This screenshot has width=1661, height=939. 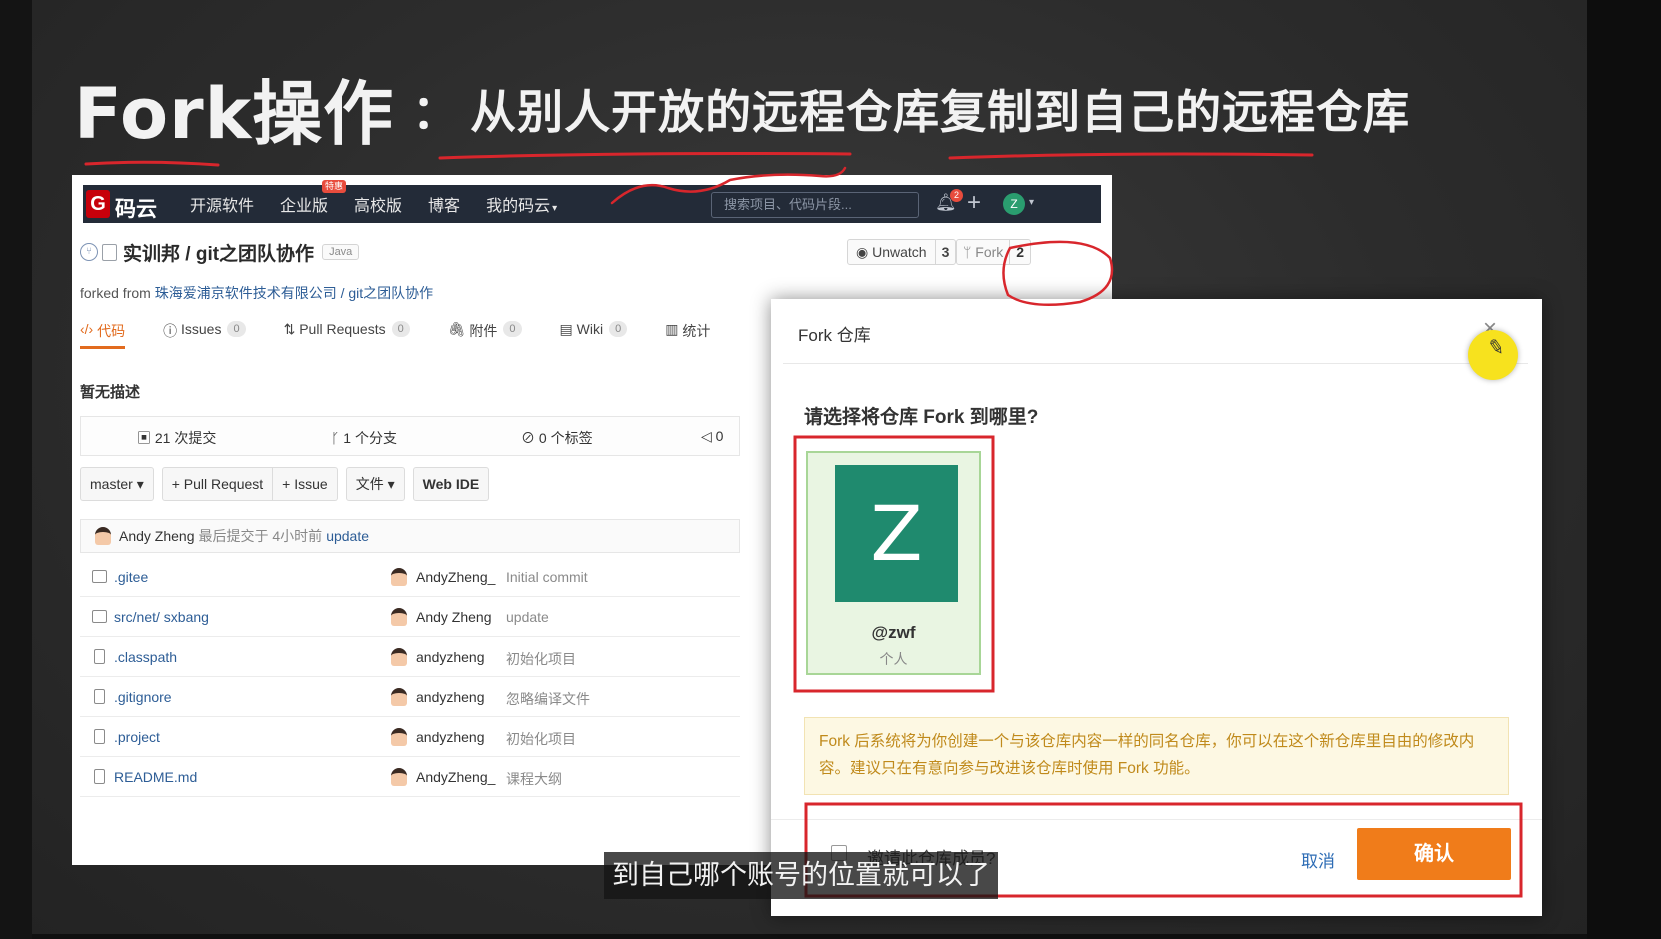 I want to click on file-name: .classpath, so click(x=145, y=657).